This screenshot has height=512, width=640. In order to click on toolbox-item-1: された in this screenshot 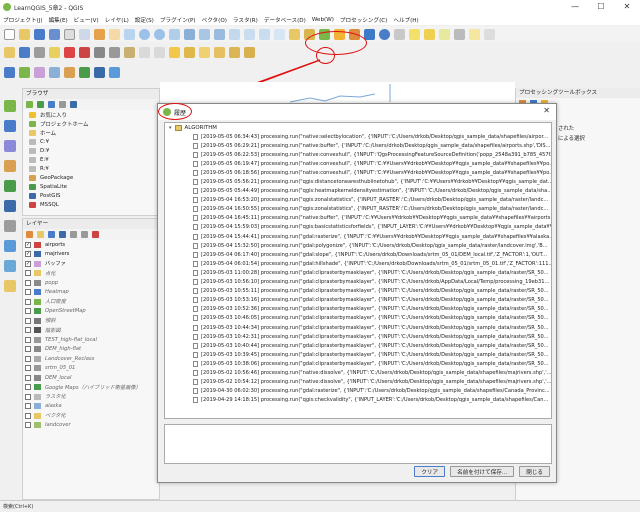, I will do `click(566, 128)`.